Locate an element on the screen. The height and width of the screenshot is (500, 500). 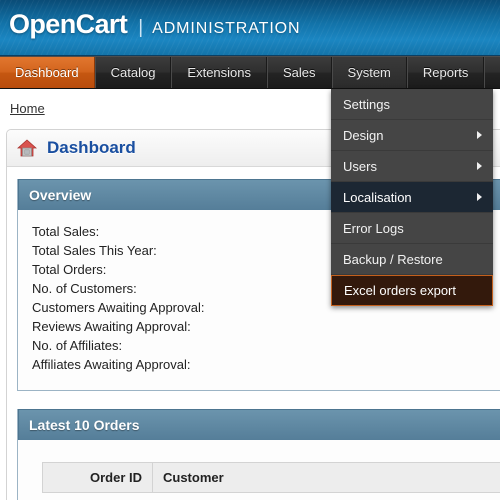
nav-item-system: System is located at coordinates (369, 72).